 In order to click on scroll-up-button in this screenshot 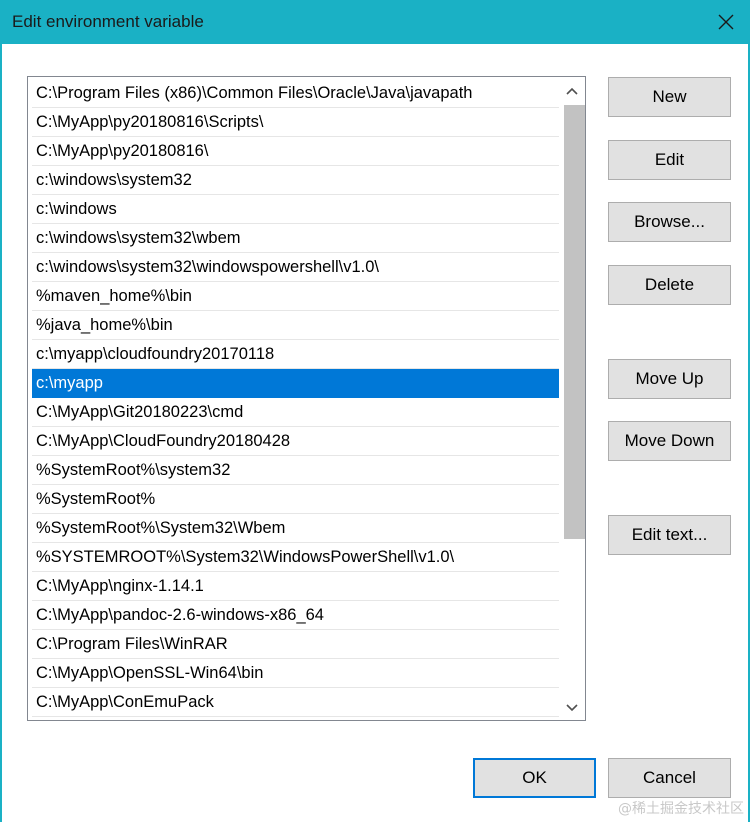, I will do `click(572, 91)`.